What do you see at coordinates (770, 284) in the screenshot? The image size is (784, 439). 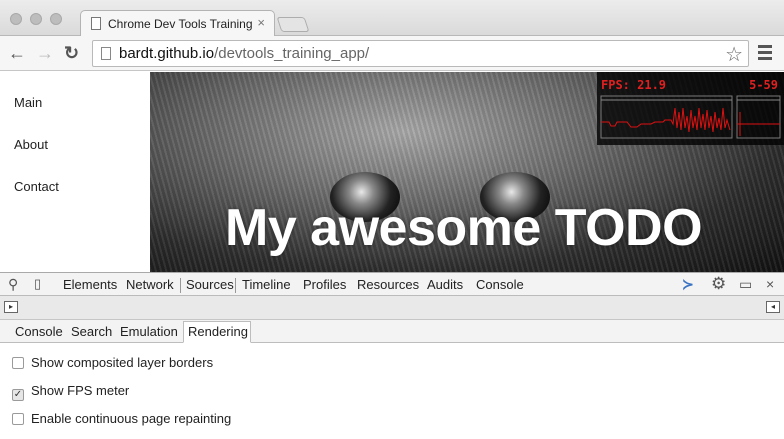 I see `close-devtools-icon: ×` at bounding box center [770, 284].